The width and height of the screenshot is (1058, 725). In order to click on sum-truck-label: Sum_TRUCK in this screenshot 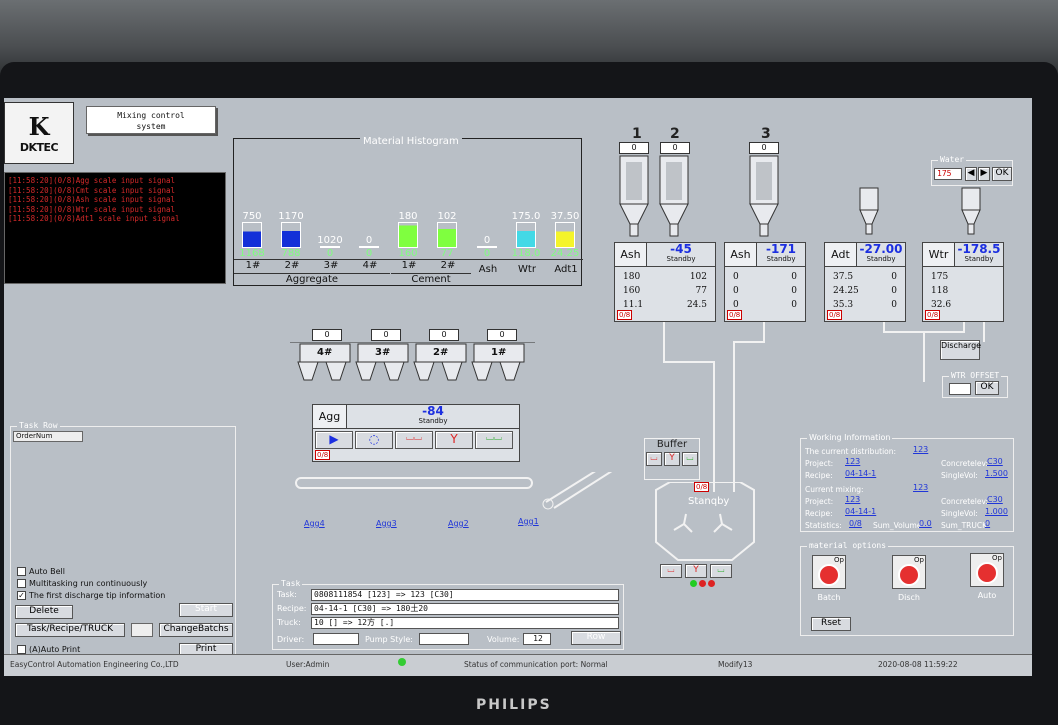, I will do `click(964, 525)`.